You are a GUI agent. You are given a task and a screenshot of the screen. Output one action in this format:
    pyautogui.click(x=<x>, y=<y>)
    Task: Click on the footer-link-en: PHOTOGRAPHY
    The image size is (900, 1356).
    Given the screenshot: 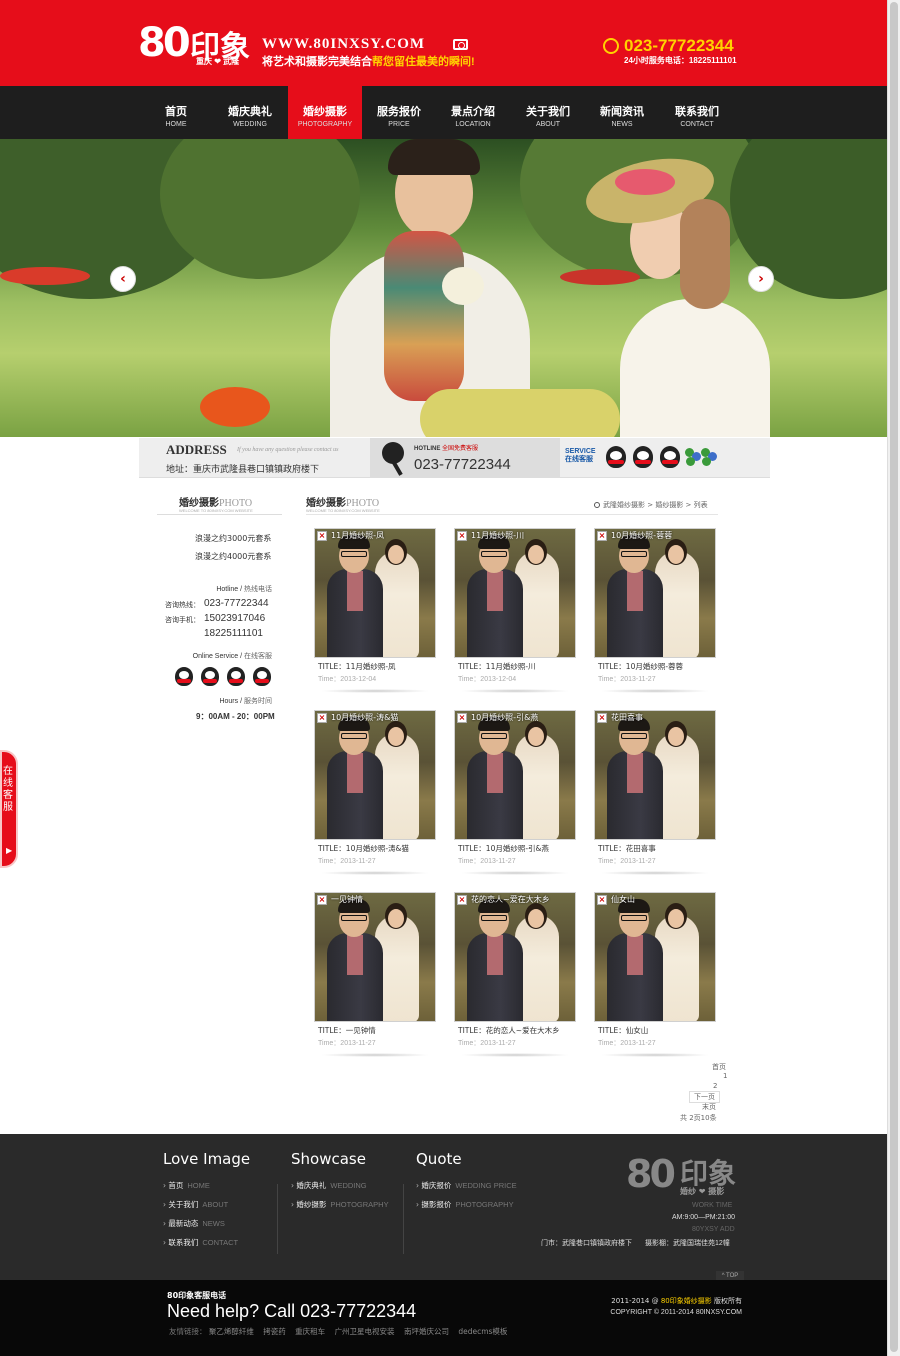 What is the action you would take?
    pyautogui.click(x=359, y=1204)
    